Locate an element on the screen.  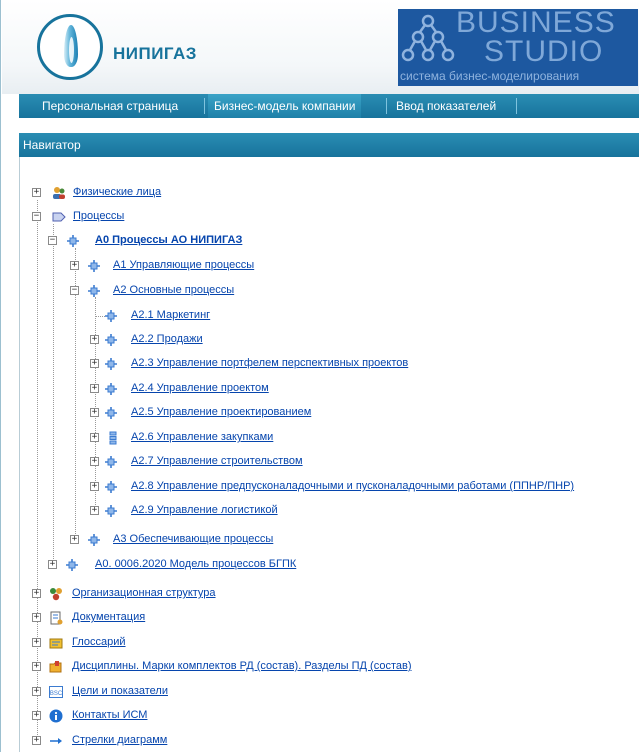
tree-item-label: А2.5 Управление проектированием is located at coordinates (221, 412).